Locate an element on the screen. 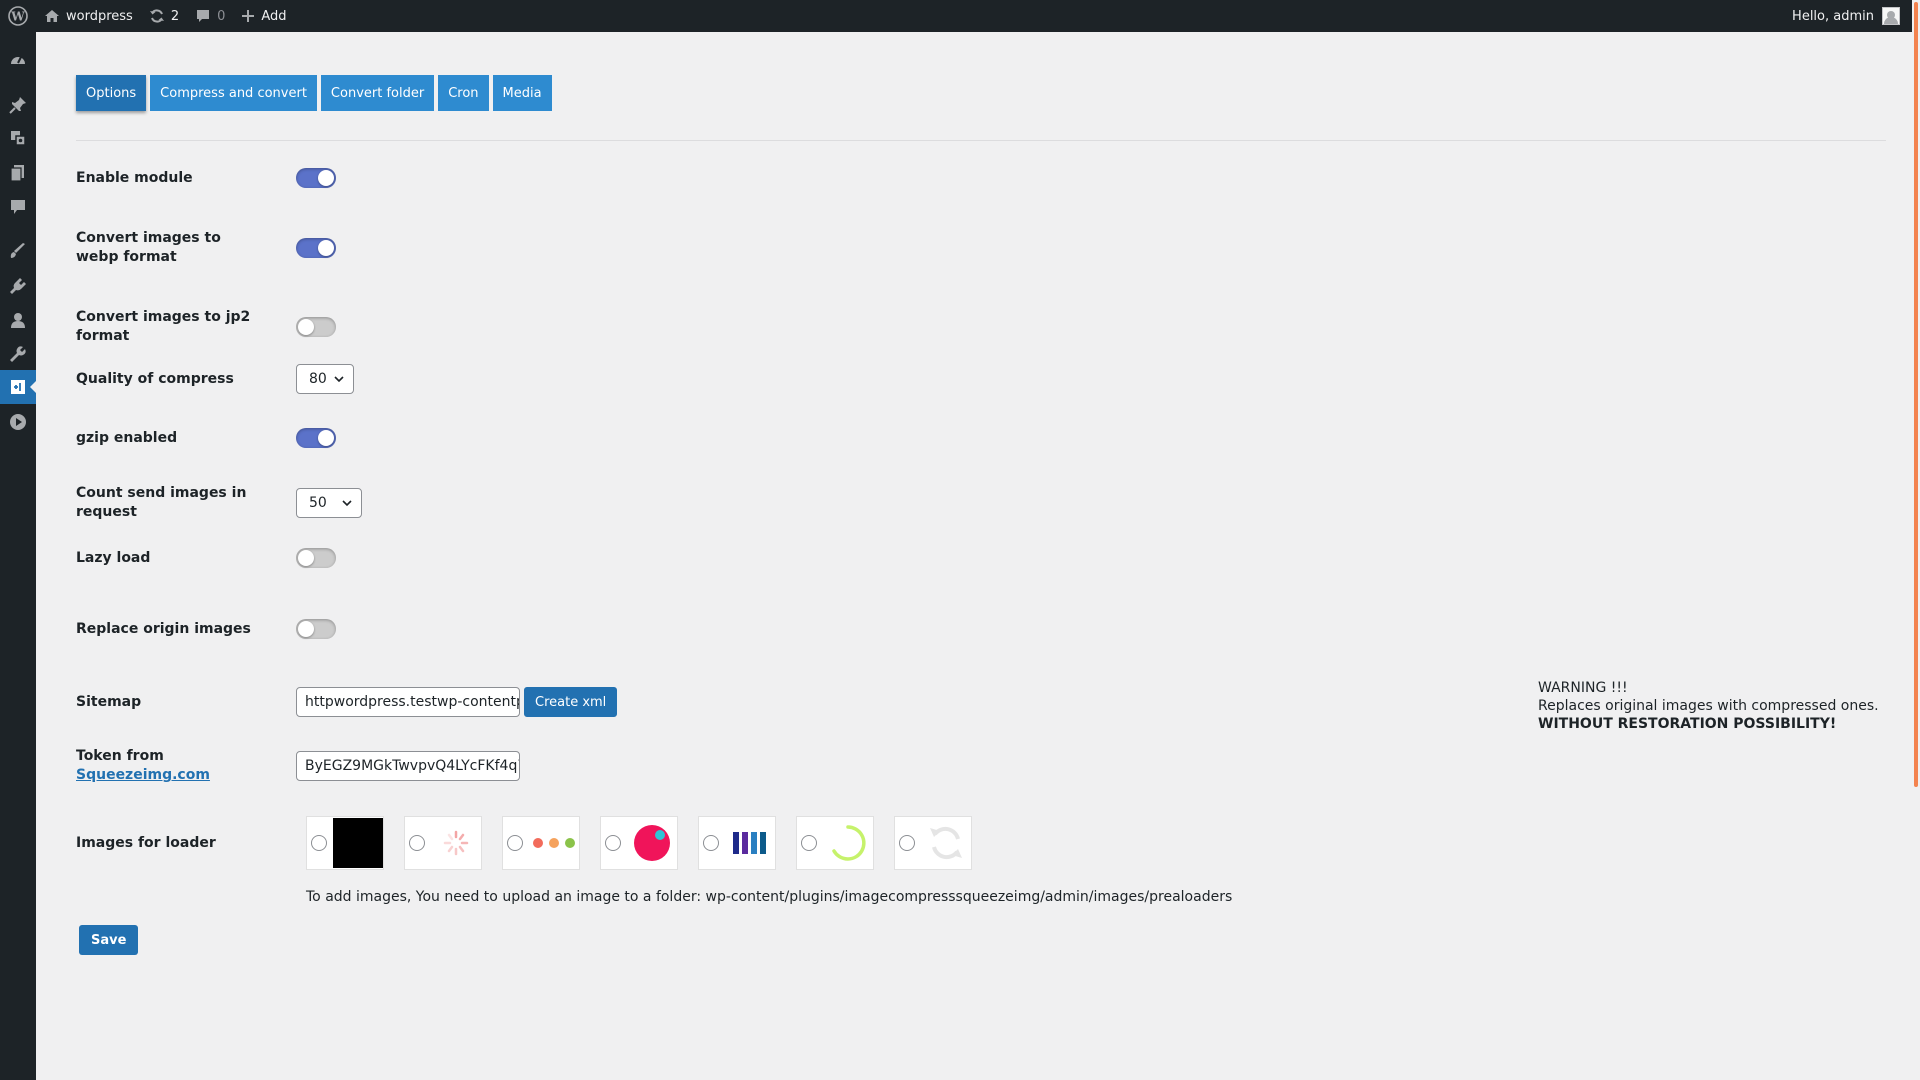 This screenshot has height=1080, width=1920. loader-option-bars is located at coordinates (737, 843).